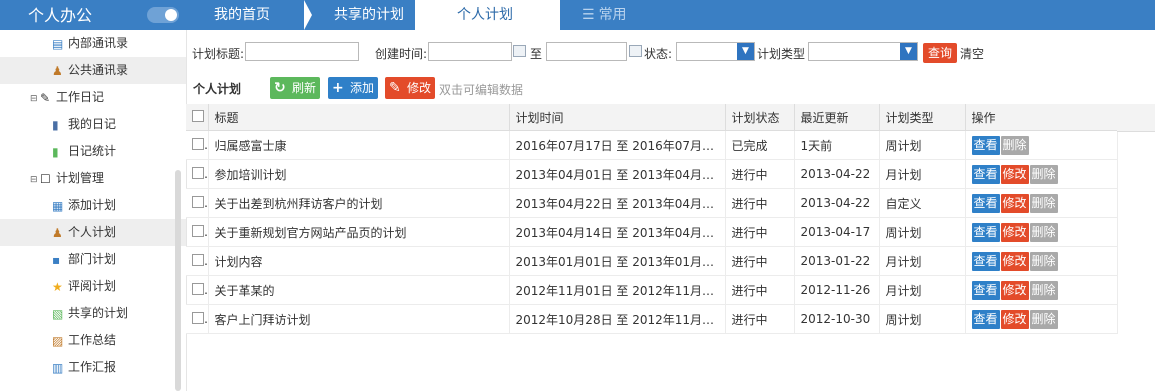 This screenshot has width=1155, height=391. Describe the element at coordinates (359, 145) in the screenshot. I see `cell-title: 归属感富士康` at that location.